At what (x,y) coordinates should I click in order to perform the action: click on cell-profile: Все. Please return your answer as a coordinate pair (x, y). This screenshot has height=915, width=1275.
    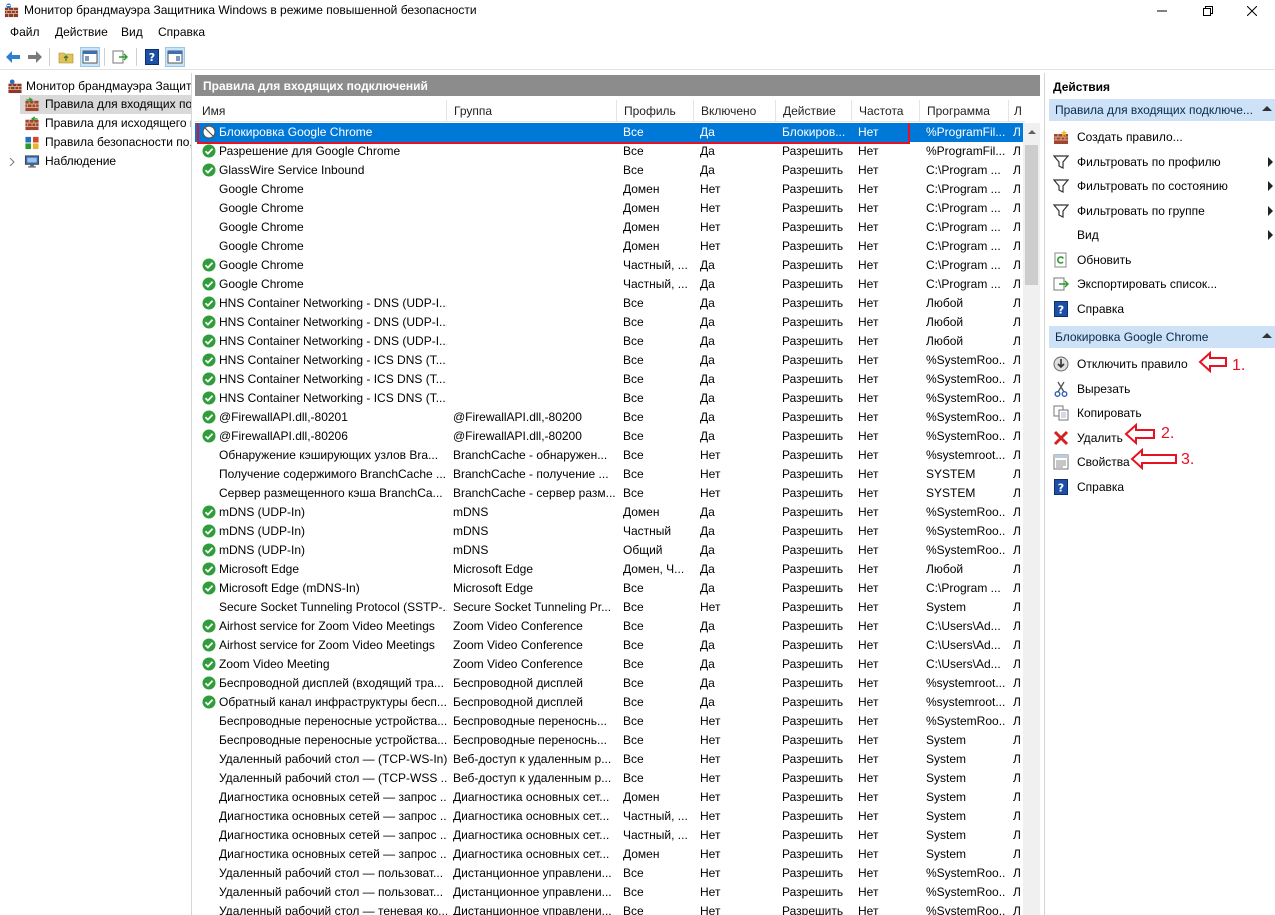
    Looking at the image, I should click on (633, 341).